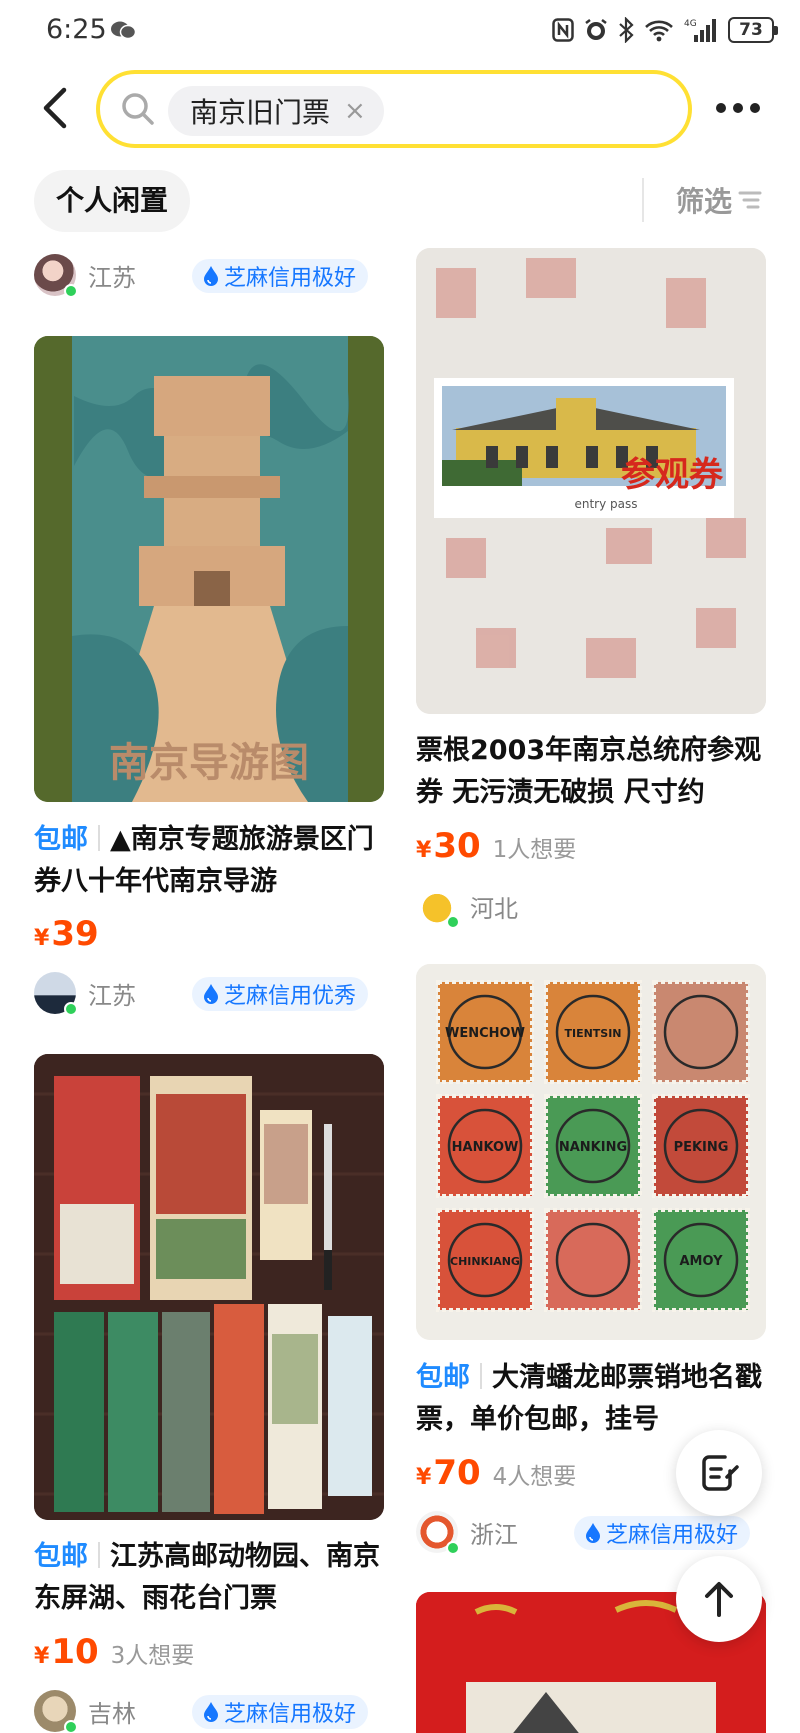 Image resolution: width=800 pixels, height=1733 pixels. Describe the element at coordinates (210, 861) in the screenshot. I see `product-title: 包邮 ▲南京专题旅游景区门券八十年代南京导游` at that location.